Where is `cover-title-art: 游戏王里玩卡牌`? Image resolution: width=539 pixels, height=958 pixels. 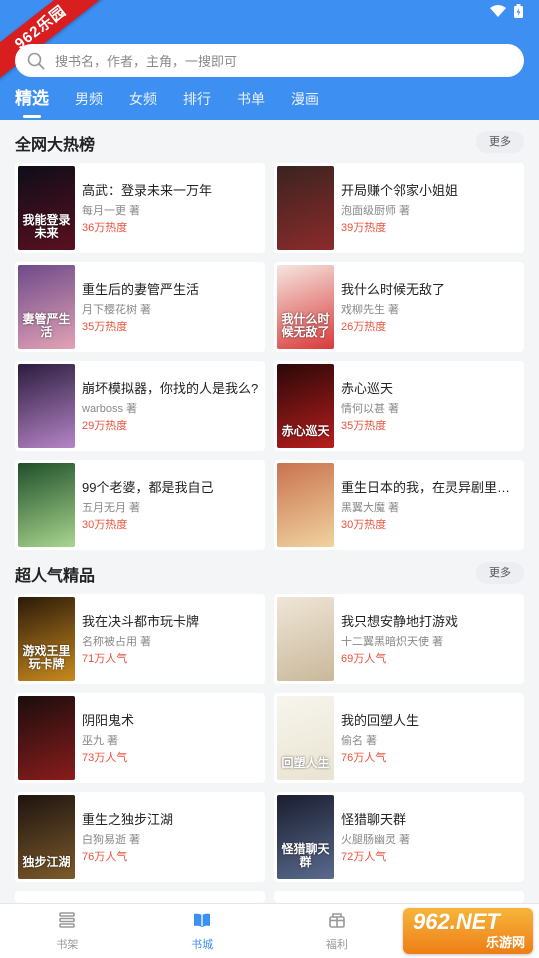 cover-title-art: 游戏王里玩卡牌 is located at coordinates (46, 657).